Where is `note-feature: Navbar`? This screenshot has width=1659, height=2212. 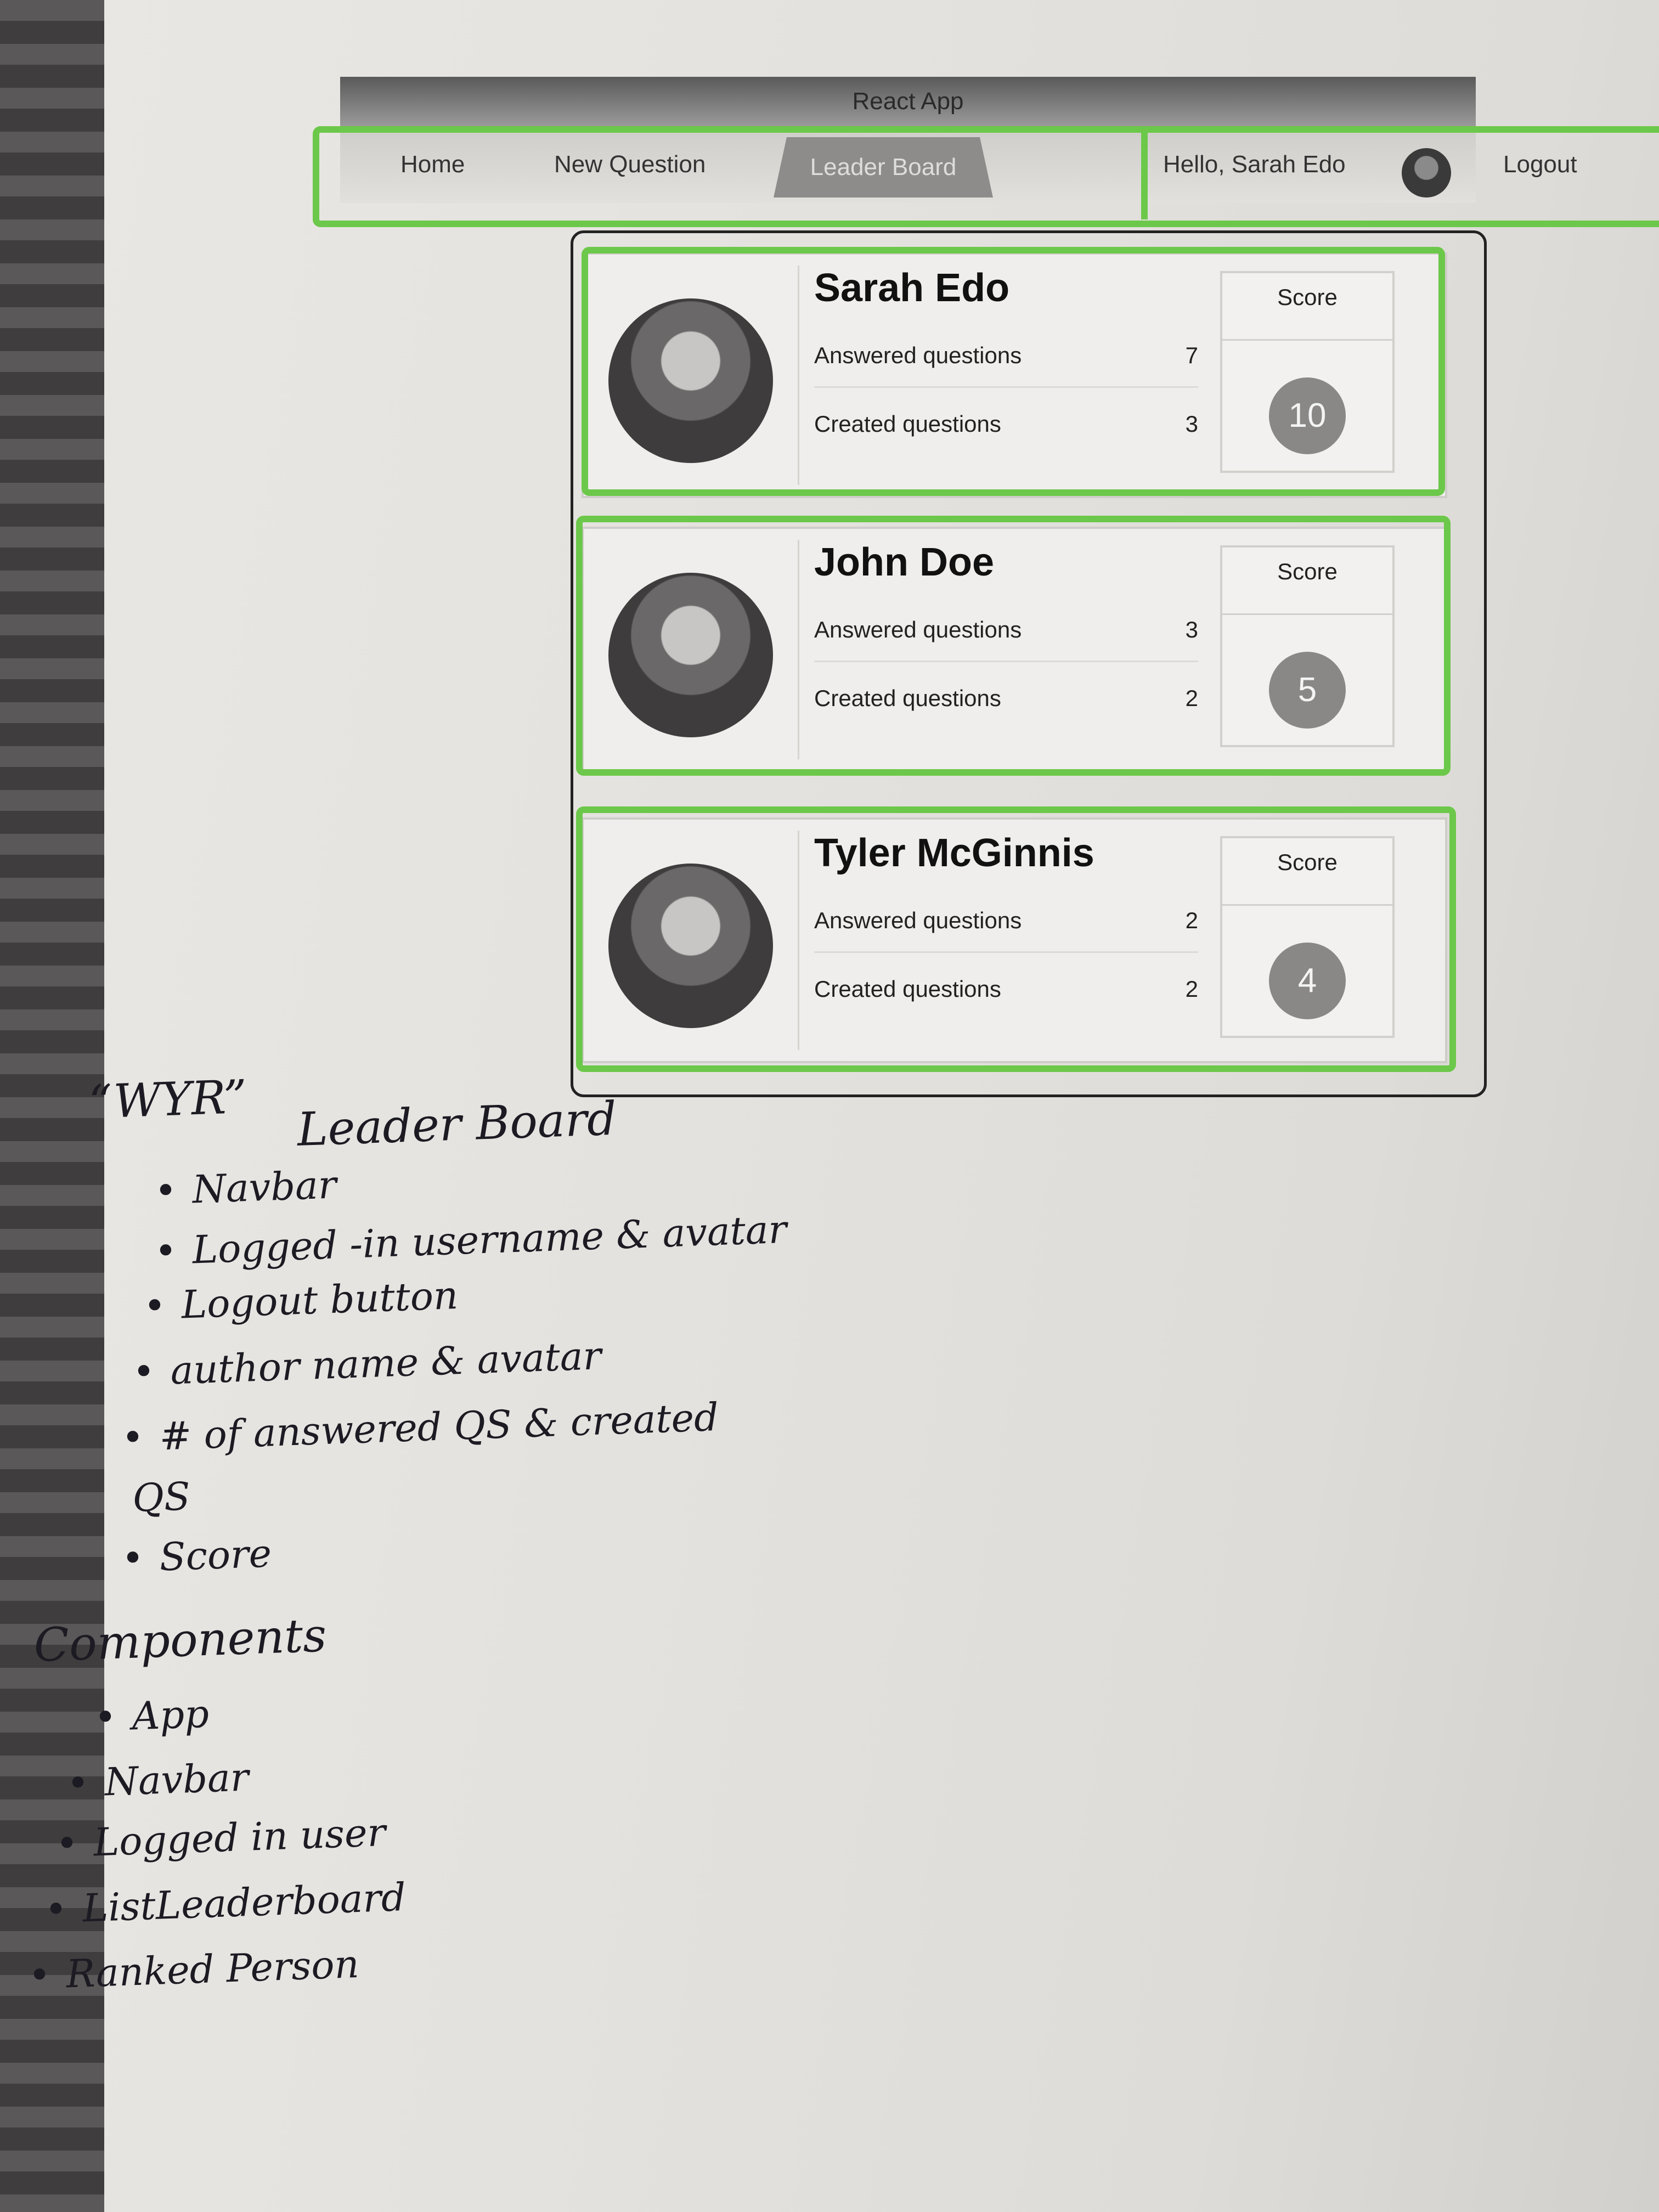
note-feature: Navbar is located at coordinates (246, 1188).